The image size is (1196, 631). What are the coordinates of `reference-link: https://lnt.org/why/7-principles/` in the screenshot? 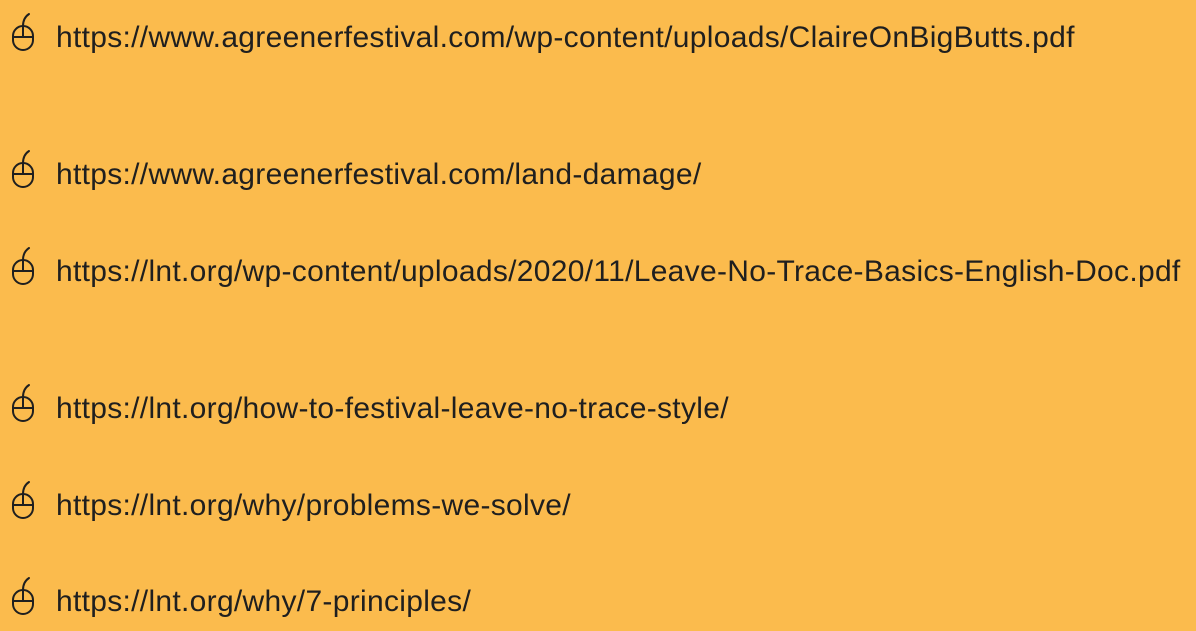 It's located at (624, 602).